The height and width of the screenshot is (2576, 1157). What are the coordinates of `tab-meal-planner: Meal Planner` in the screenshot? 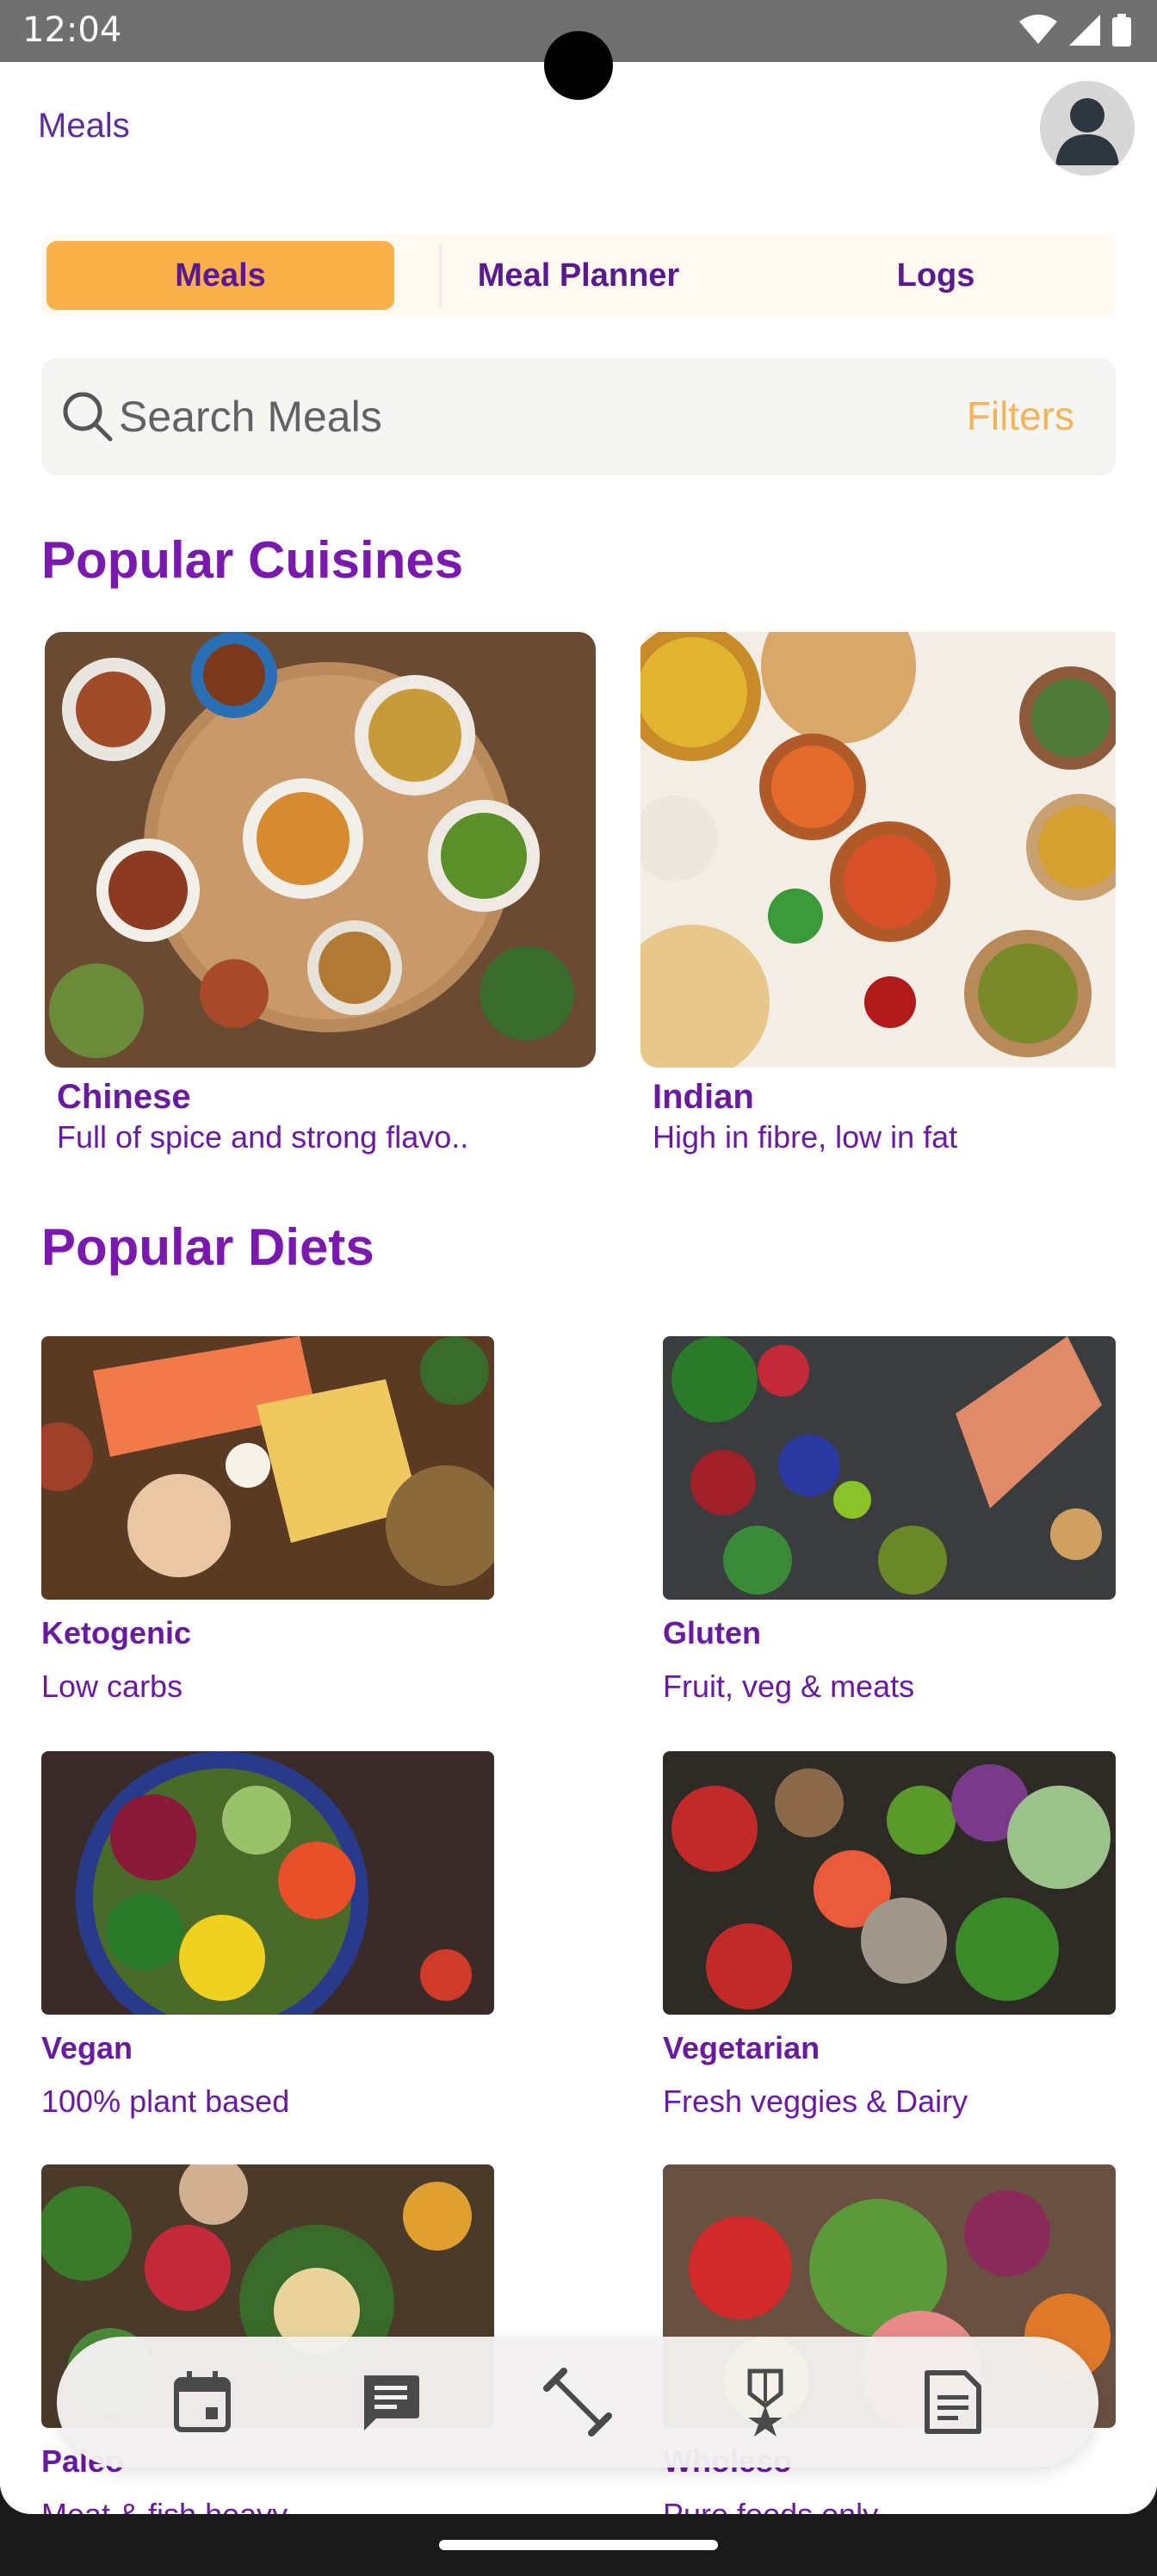 It's located at (579, 275).